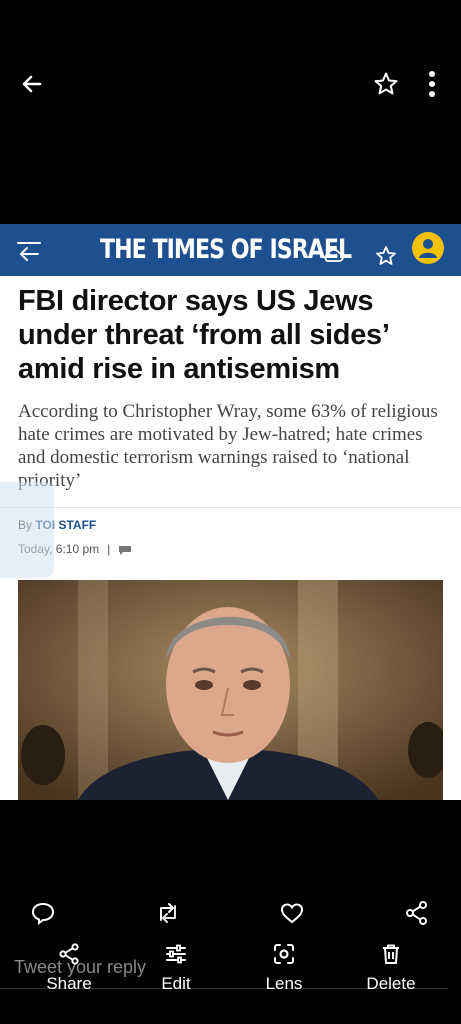 This screenshot has width=461, height=1024. Describe the element at coordinates (432, 84) in the screenshot. I see `more-vertical-icon` at that location.